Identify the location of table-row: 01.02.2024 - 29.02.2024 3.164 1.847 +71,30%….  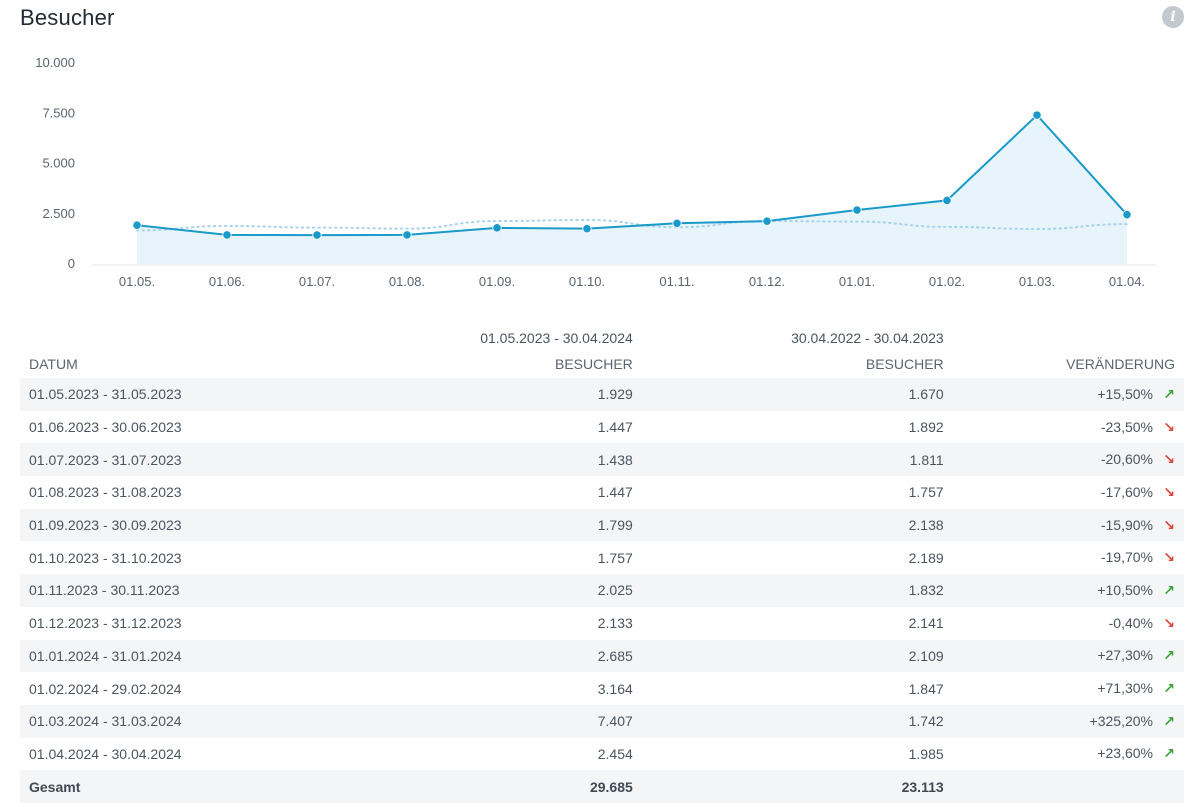
(602, 688).